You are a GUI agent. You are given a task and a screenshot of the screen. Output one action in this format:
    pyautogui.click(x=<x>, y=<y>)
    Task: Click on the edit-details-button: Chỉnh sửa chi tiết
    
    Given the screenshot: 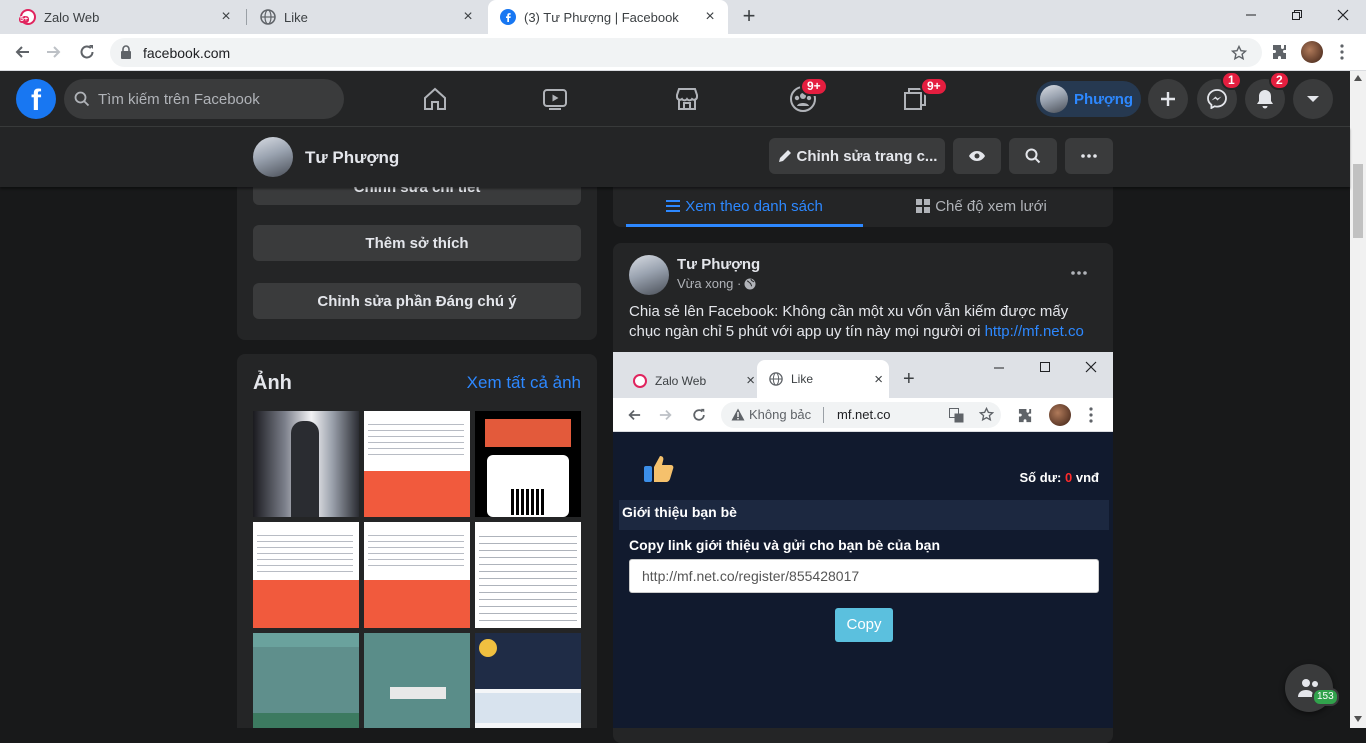 What is the action you would take?
    pyautogui.click(x=417, y=196)
    